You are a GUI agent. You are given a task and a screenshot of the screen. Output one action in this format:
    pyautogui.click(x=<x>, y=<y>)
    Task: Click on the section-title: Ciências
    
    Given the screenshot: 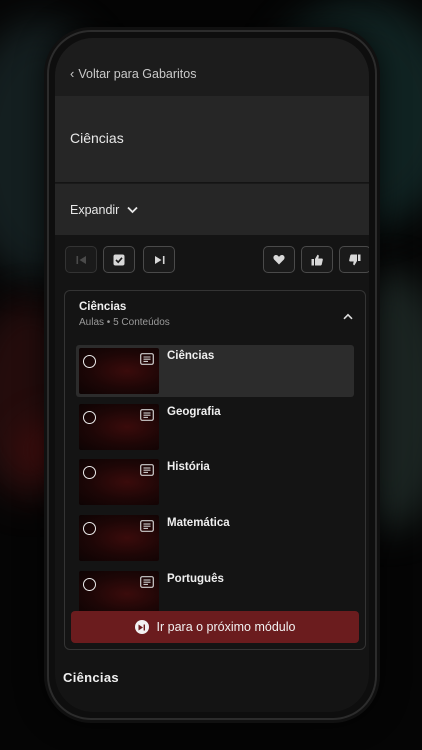 What is the action you would take?
    pyautogui.click(x=91, y=677)
    